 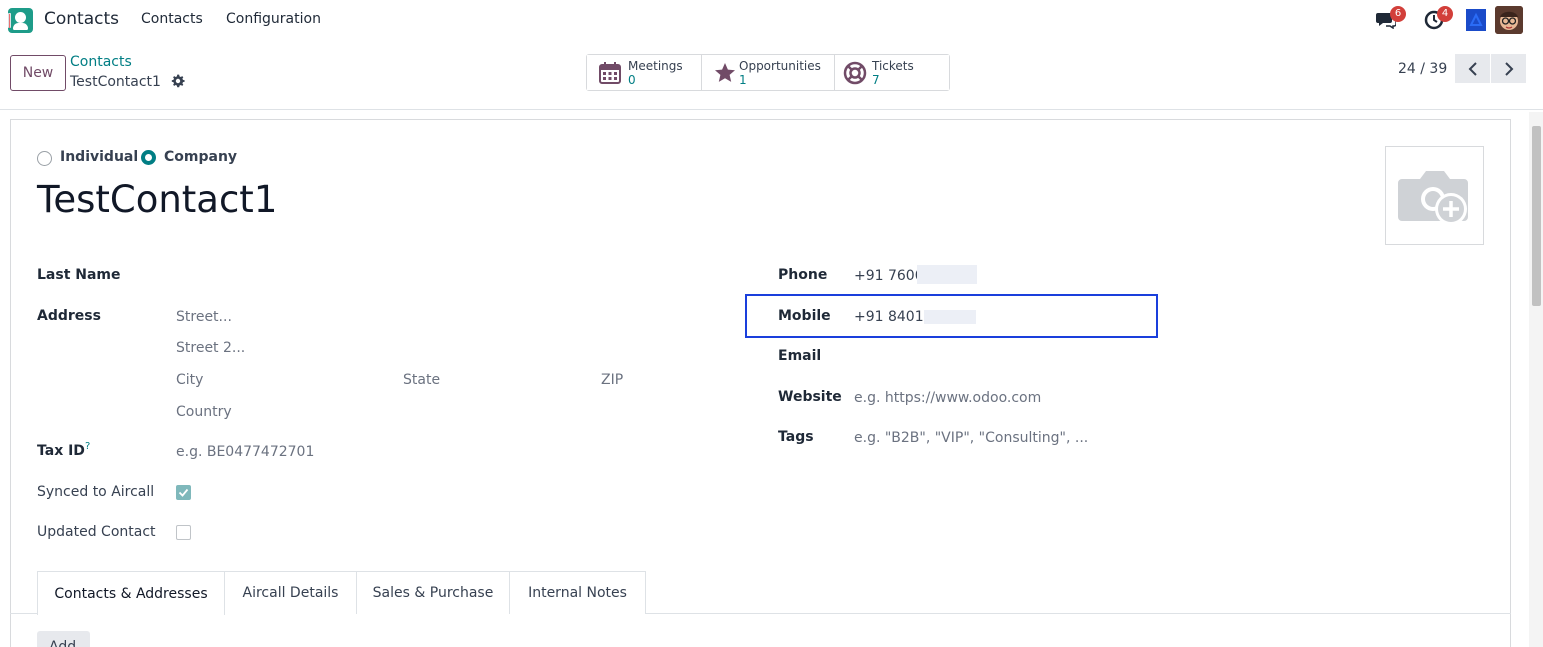 What do you see at coordinates (38, 73) in the screenshot?
I see `new-button: New` at bounding box center [38, 73].